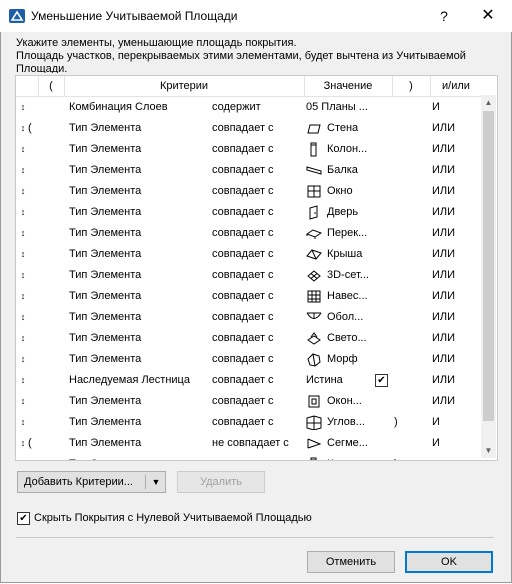 Image resolution: width=512 pixels, height=584 pixels. I want to click on close-button: ✕, so click(488, 16).